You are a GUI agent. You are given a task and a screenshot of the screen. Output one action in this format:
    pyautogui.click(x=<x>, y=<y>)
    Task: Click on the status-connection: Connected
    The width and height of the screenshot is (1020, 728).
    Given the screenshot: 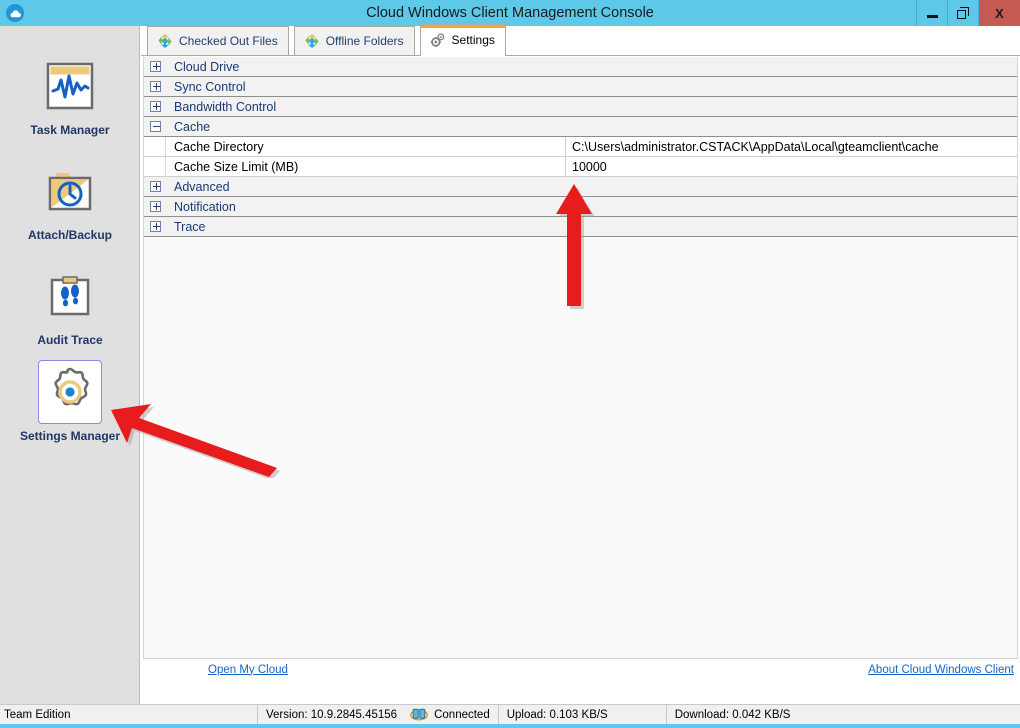 What is the action you would take?
    pyautogui.click(x=452, y=714)
    